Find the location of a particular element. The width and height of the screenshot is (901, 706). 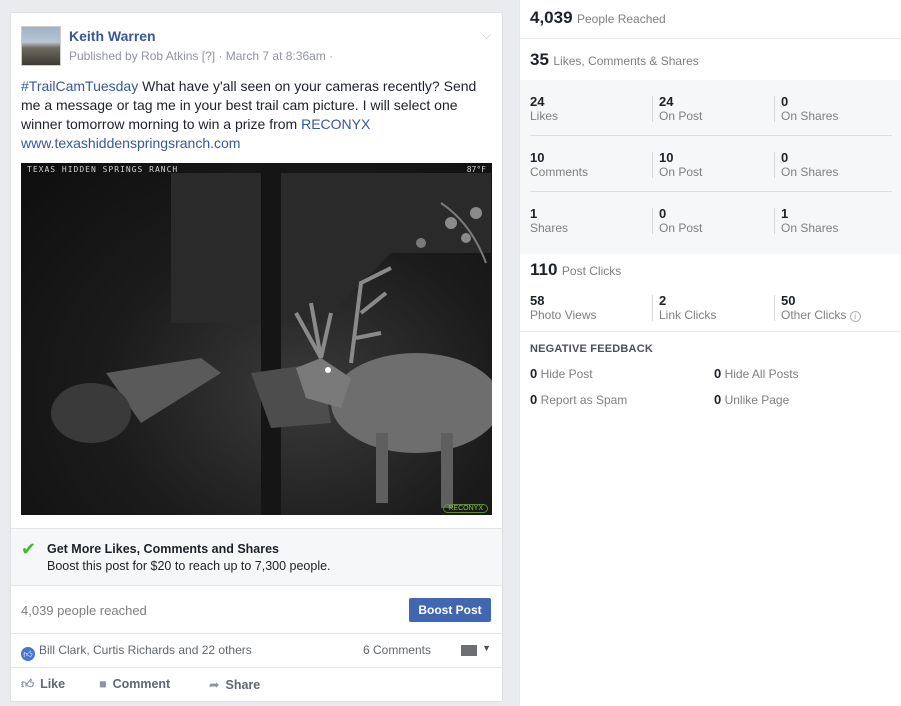

boost-post-button: Boost Post is located at coordinates (450, 610).